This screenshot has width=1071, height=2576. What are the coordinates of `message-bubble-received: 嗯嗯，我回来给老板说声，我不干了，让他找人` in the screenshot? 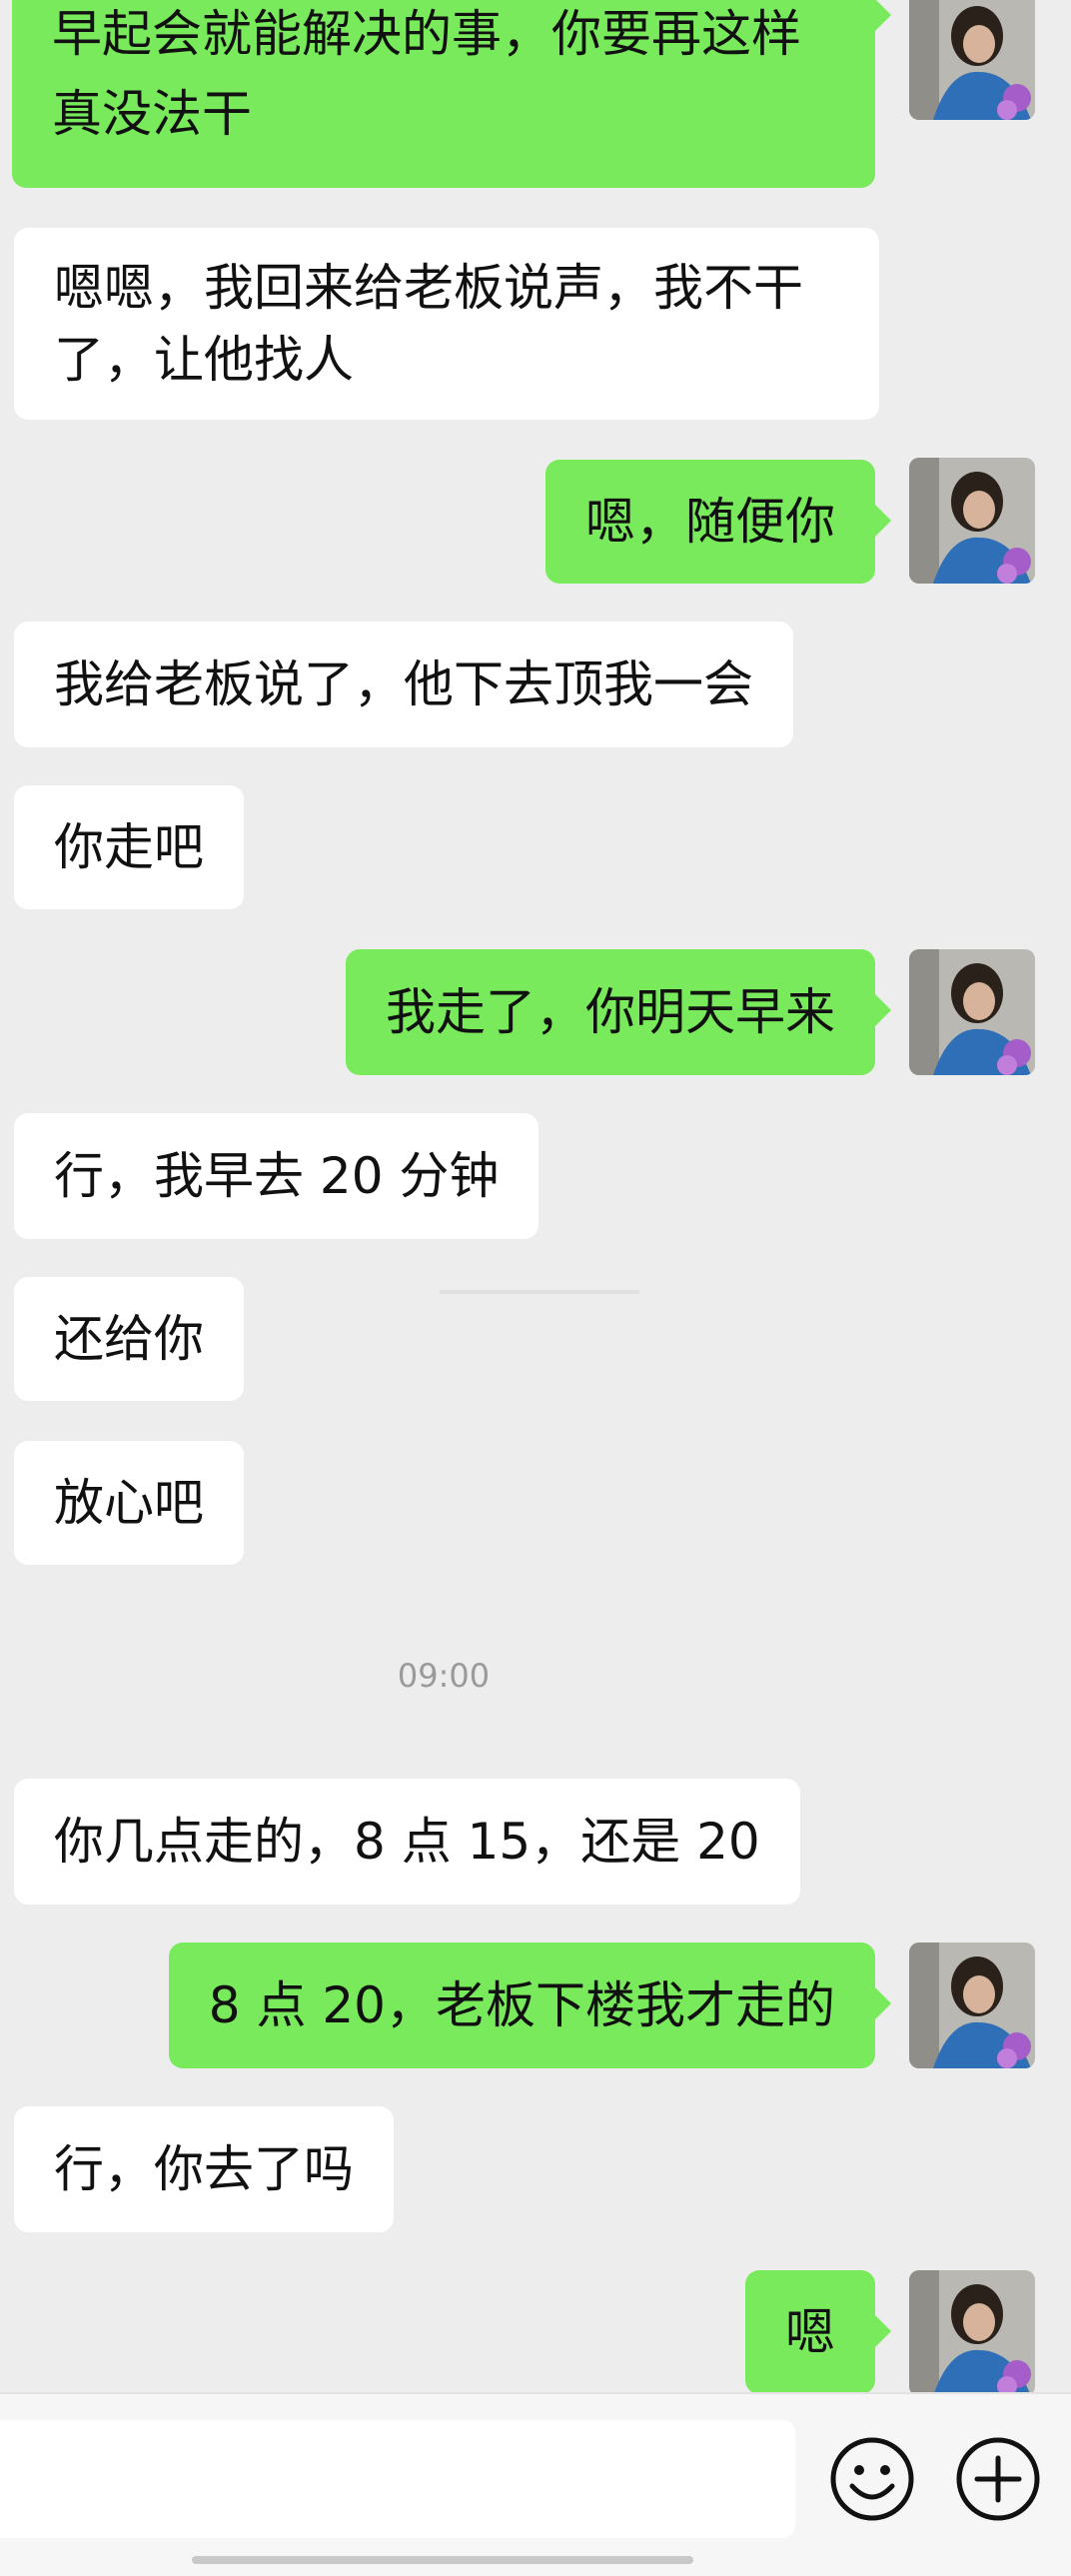 It's located at (446, 324).